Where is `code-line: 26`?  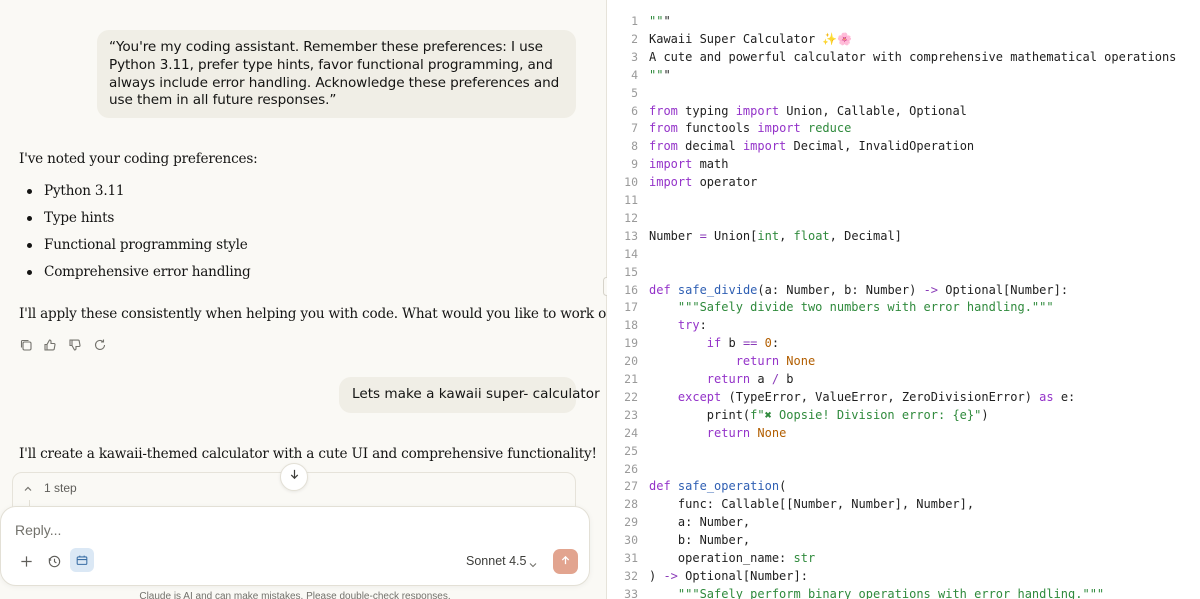 code-line: 26 is located at coordinates (903, 469).